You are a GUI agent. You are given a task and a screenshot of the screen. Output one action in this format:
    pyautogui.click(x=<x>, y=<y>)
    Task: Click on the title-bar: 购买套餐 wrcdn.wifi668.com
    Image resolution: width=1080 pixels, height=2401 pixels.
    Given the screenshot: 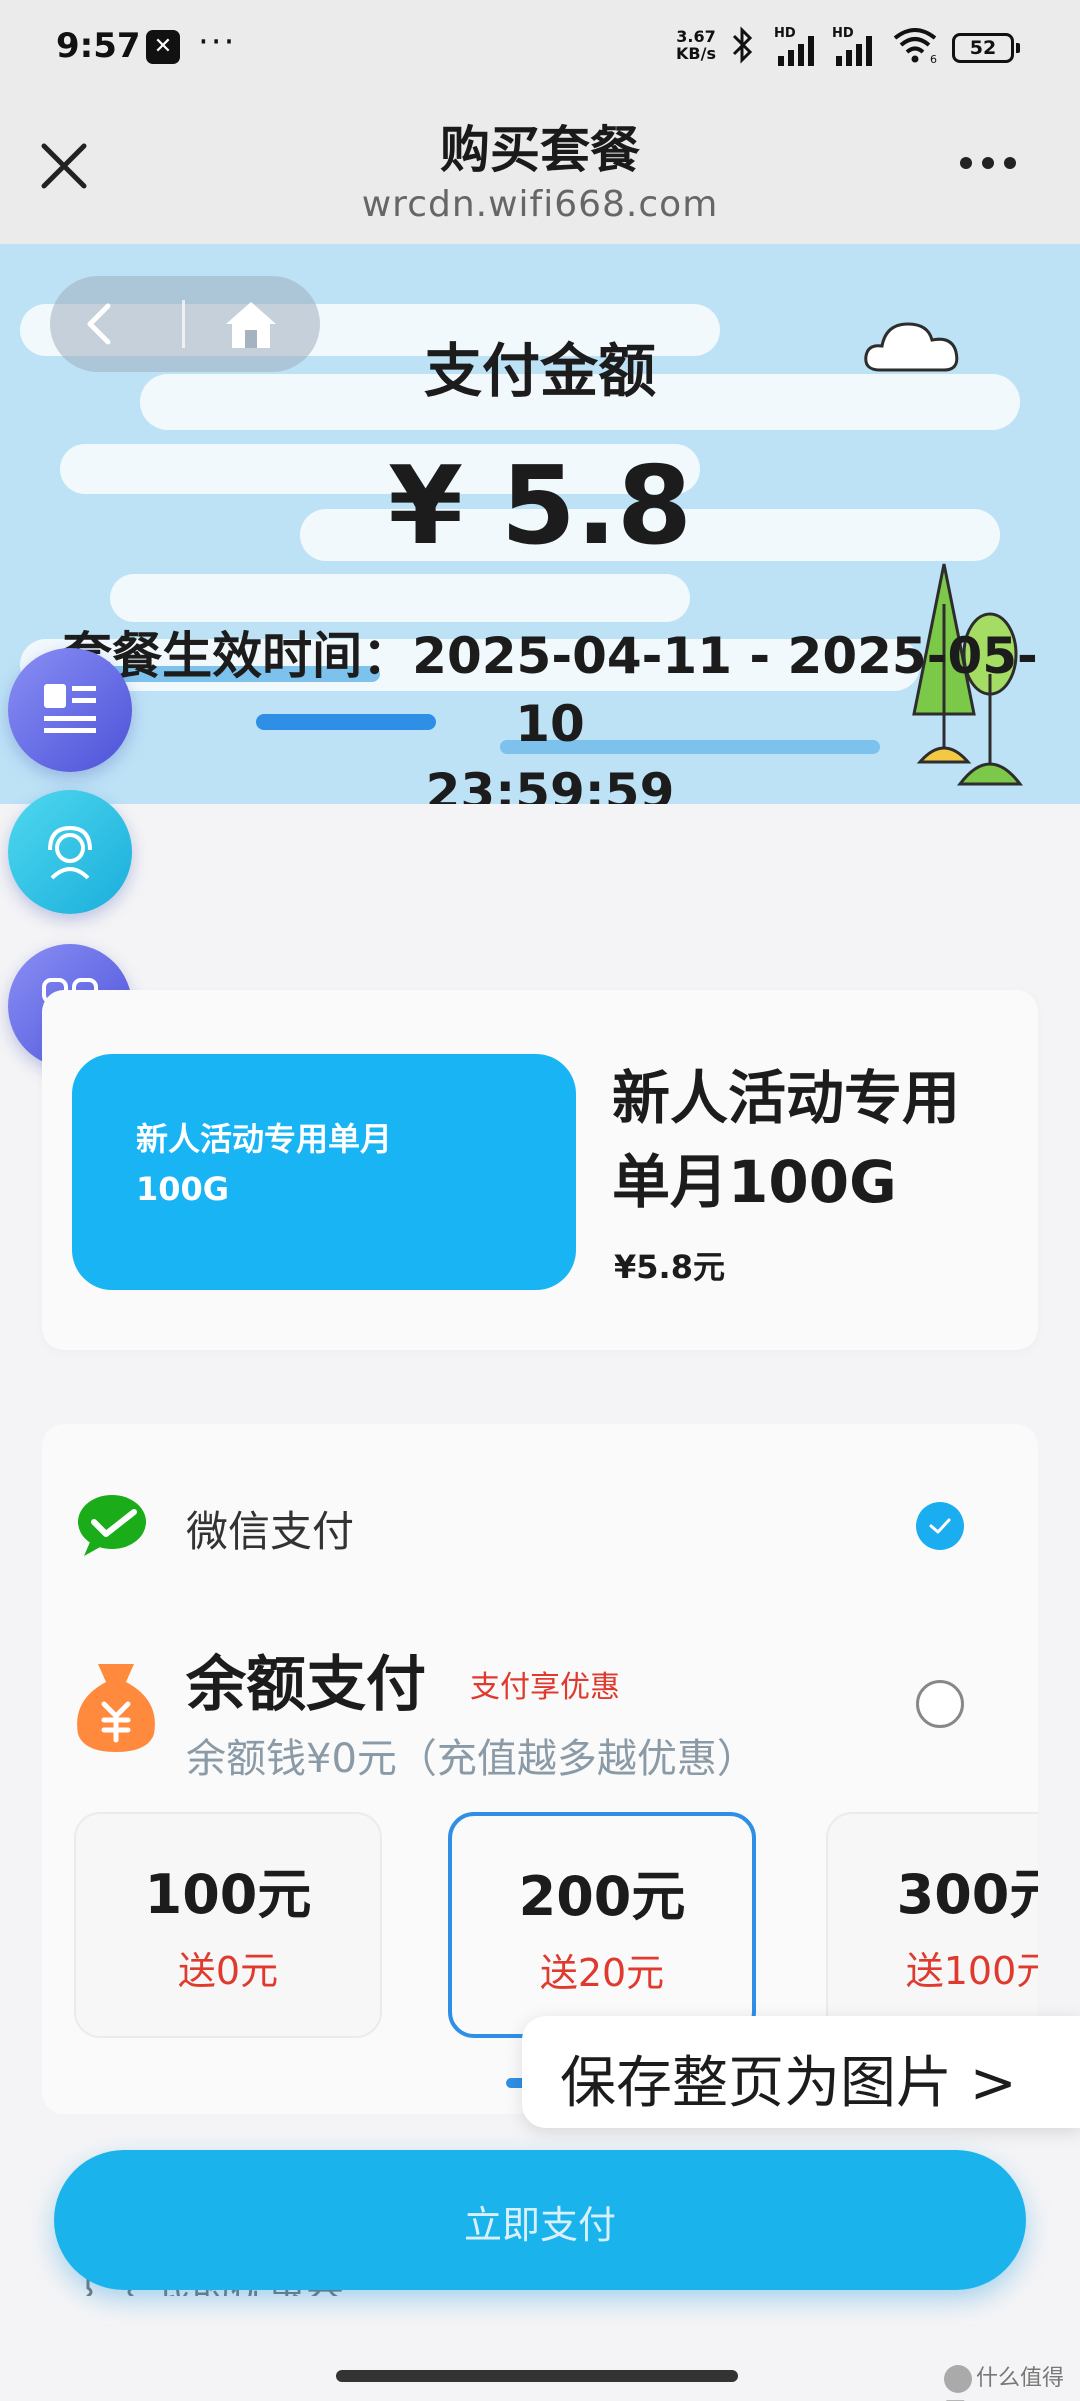 What is the action you would take?
    pyautogui.click(x=540, y=170)
    